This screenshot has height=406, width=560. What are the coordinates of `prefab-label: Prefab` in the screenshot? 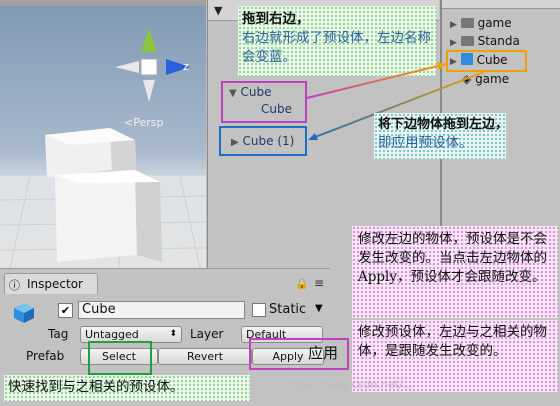 It's located at (45, 356).